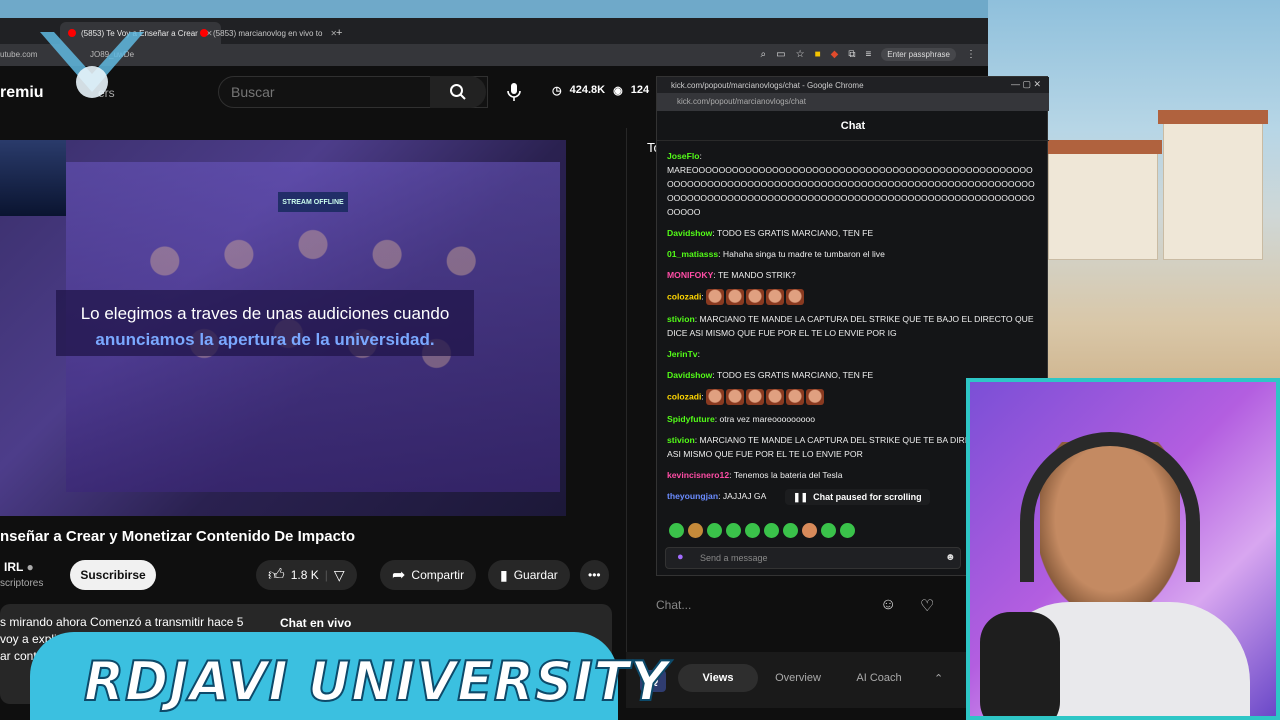 The width and height of the screenshot is (1280, 720). Describe the element at coordinates (813, 558) in the screenshot. I see `kick-message-input: Send a message` at that location.